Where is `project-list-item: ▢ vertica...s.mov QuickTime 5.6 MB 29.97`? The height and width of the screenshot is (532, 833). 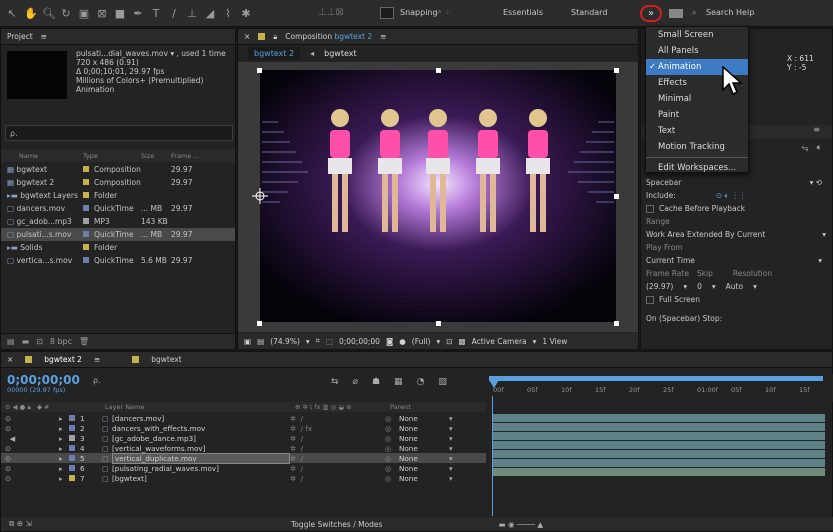
project-list-item: ▢ vertica...s.mov QuickTime 5.6 MB 29.97 is located at coordinates (118, 260).